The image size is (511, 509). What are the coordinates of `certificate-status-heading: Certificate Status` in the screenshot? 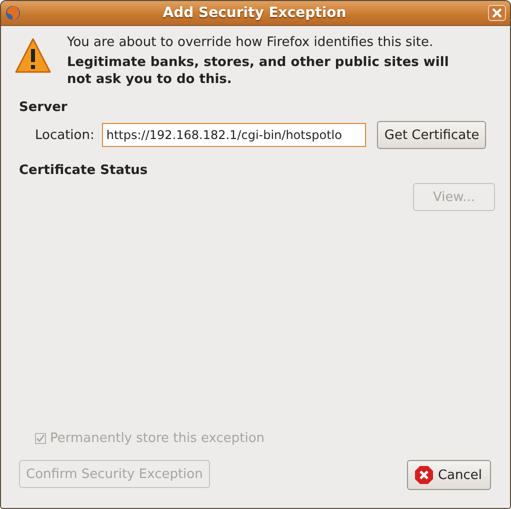 It's located at (84, 170).